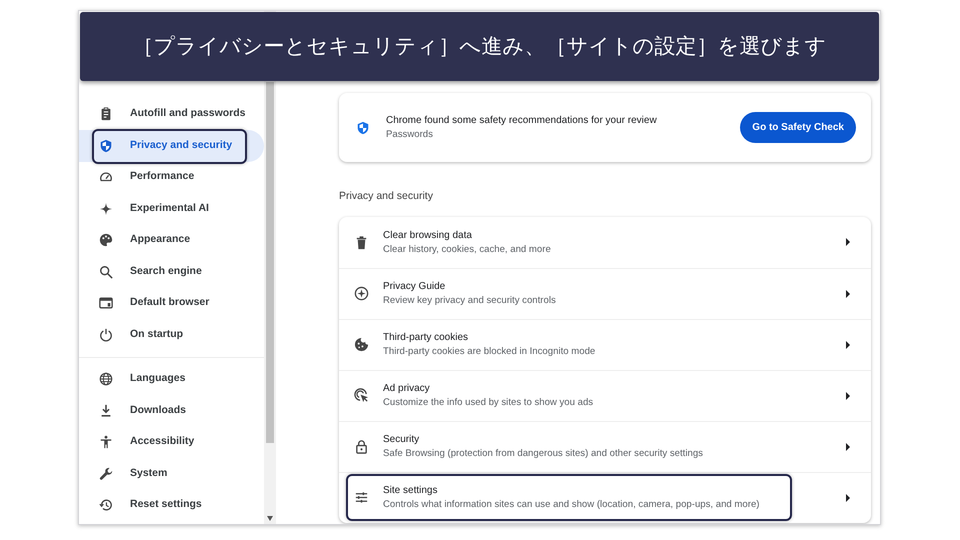 The width and height of the screenshot is (960, 540). Describe the element at coordinates (106, 335) in the screenshot. I see `power-icon` at that location.